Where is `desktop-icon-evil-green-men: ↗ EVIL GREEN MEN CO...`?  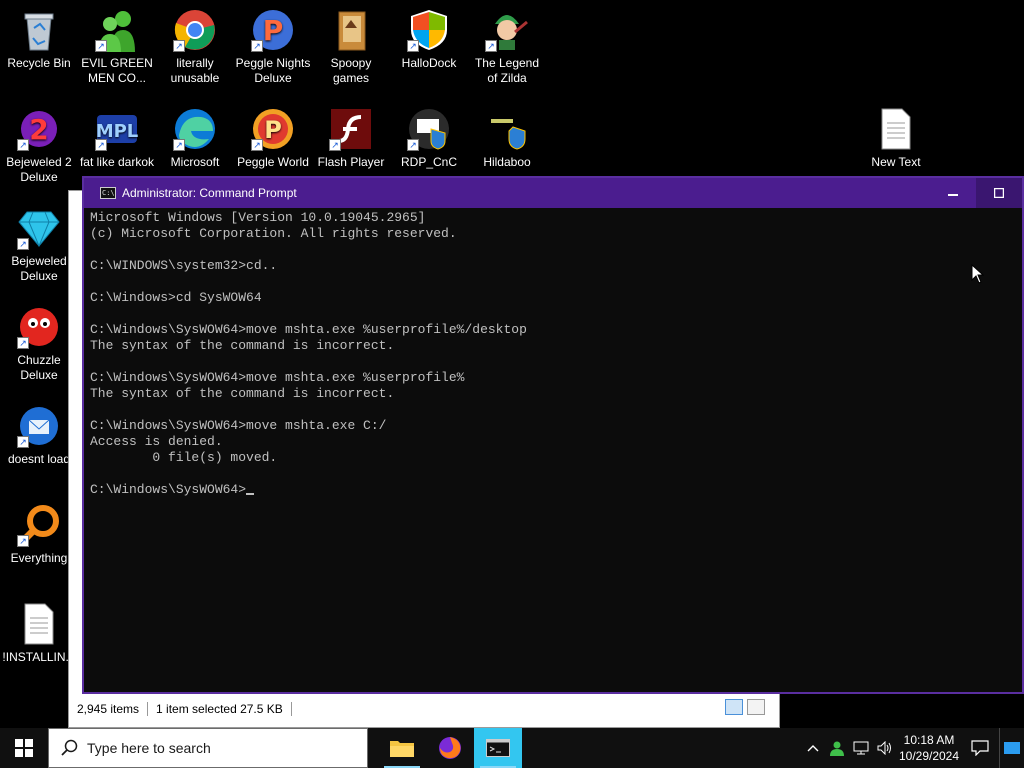 desktop-icon-evil-green-men: ↗ EVIL GREEN MEN CO... is located at coordinates (117, 47).